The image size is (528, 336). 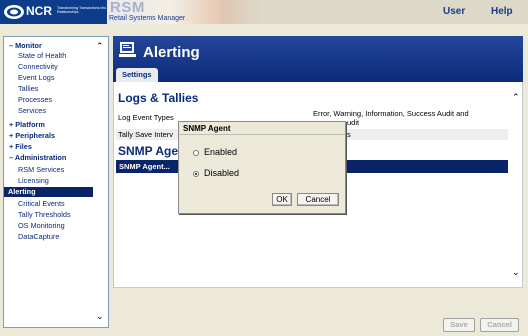 What do you see at coordinates (353, 122) in the screenshot?
I see `log-event-types-value-cont: udit` at bounding box center [353, 122].